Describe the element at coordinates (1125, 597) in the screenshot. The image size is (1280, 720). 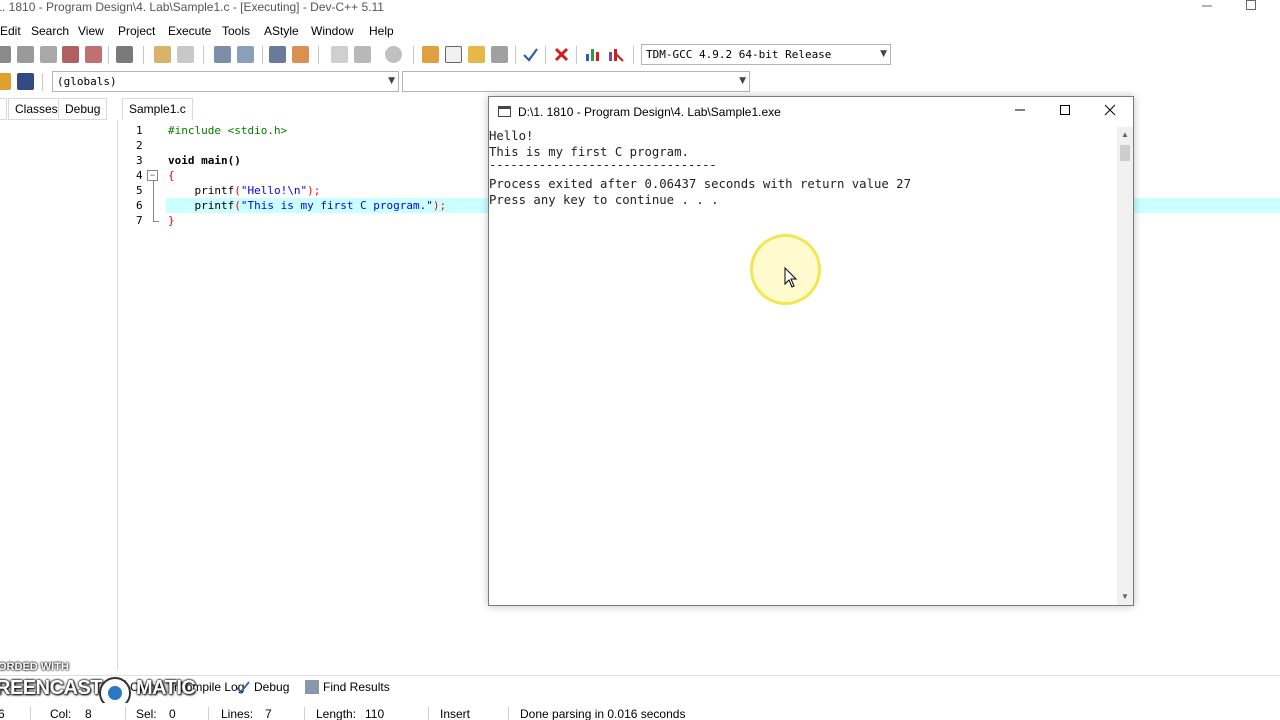
I see `scroll-down-icon: ▼` at that location.